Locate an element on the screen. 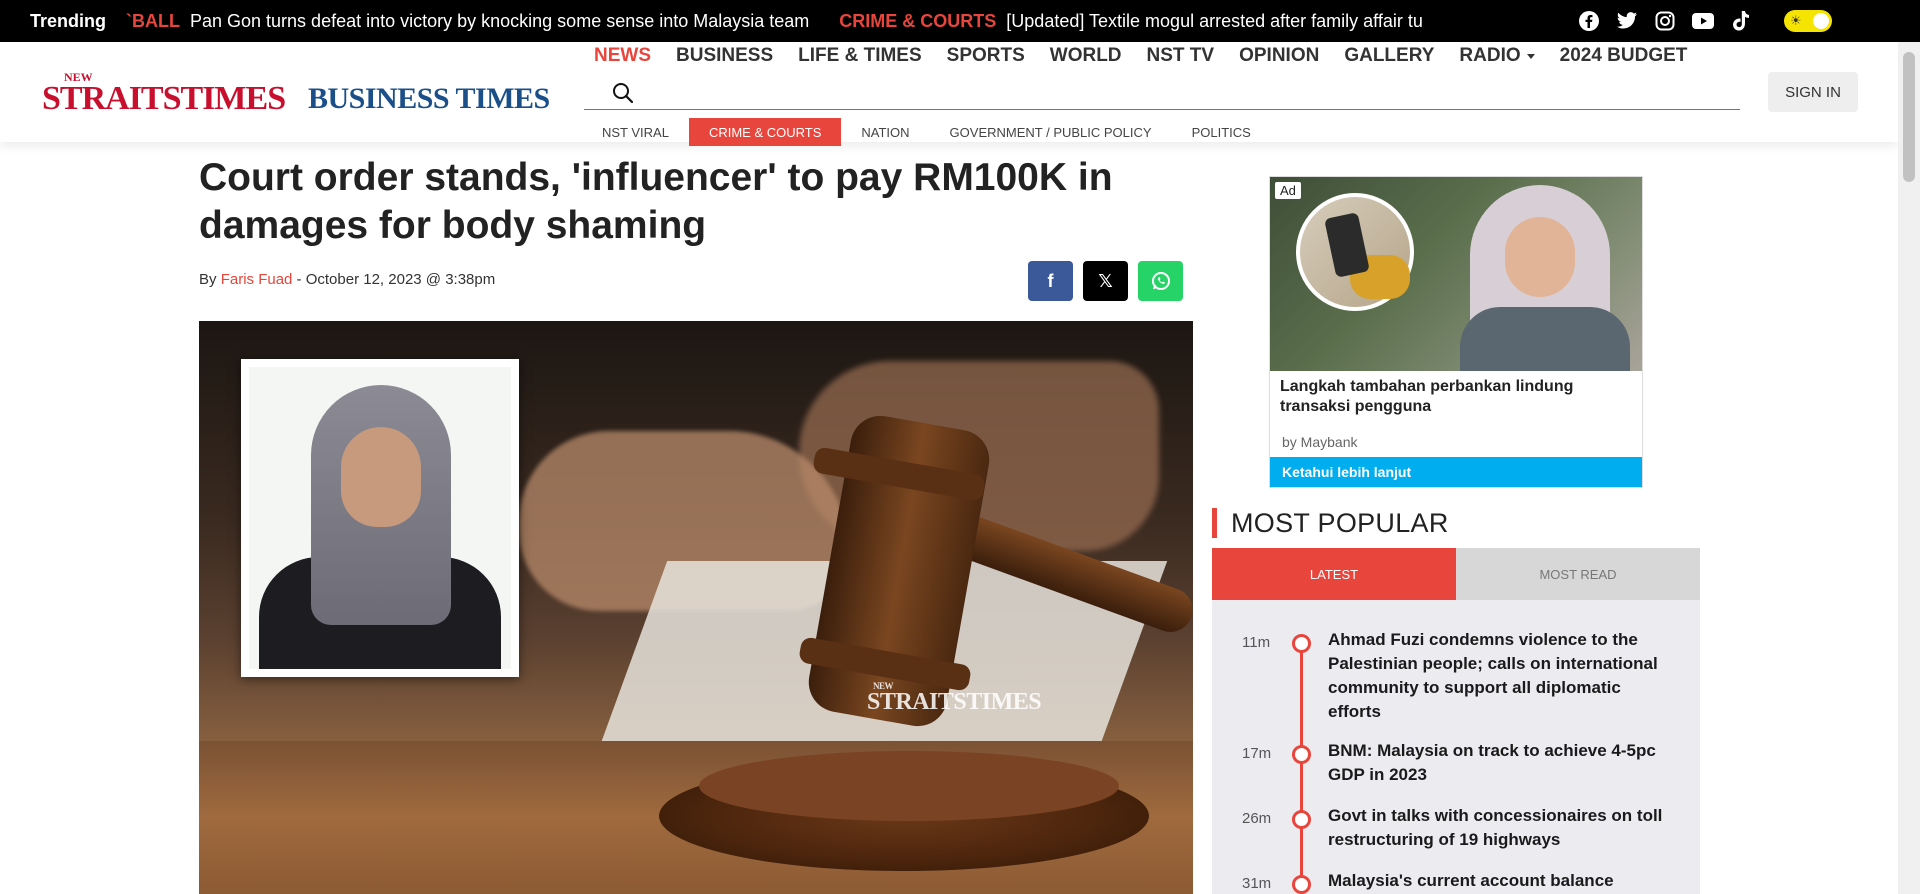 This screenshot has height=894, width=1920. search-icon is located at coordinates (623, 93).